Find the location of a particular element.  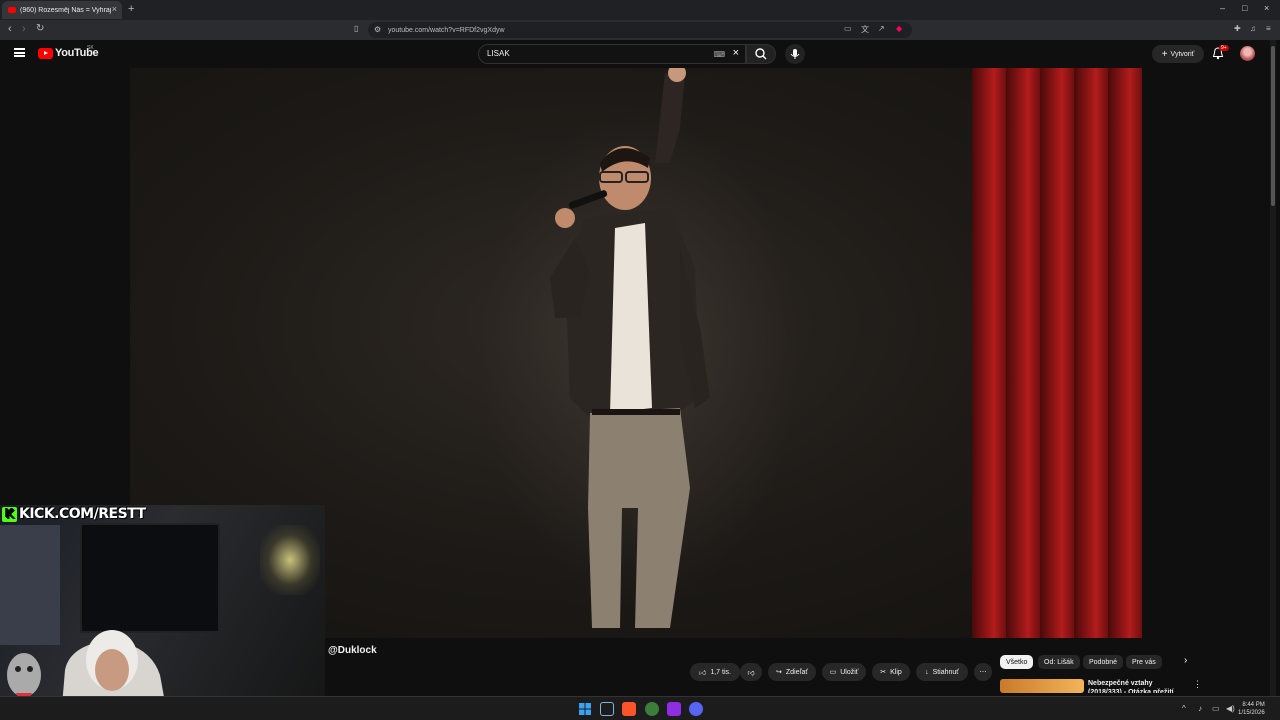

reload-icon: ↻ is located at coordinates (40, 28).